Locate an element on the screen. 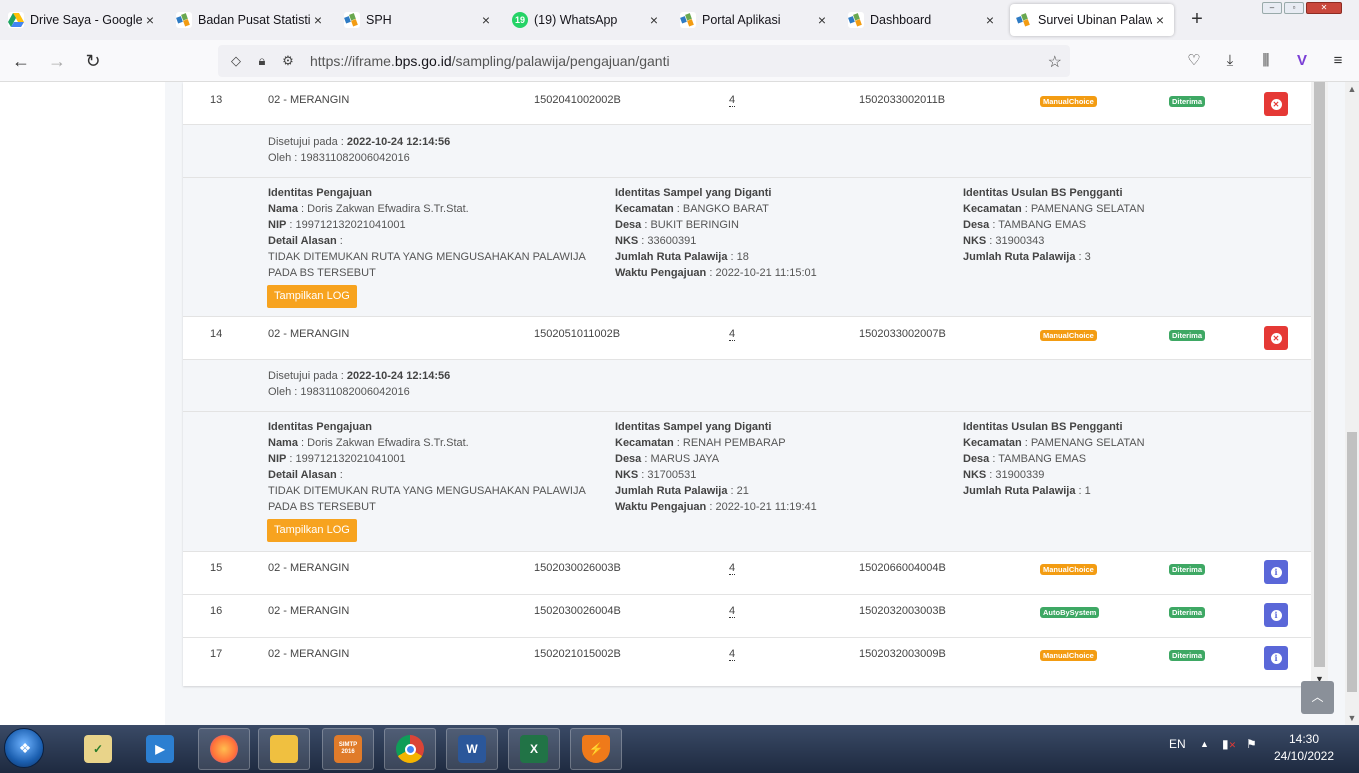 The height and width of the screenshot is (773, 1359). nbs-baru-cell: 1502032003003B is located at coordinates (902, 611).